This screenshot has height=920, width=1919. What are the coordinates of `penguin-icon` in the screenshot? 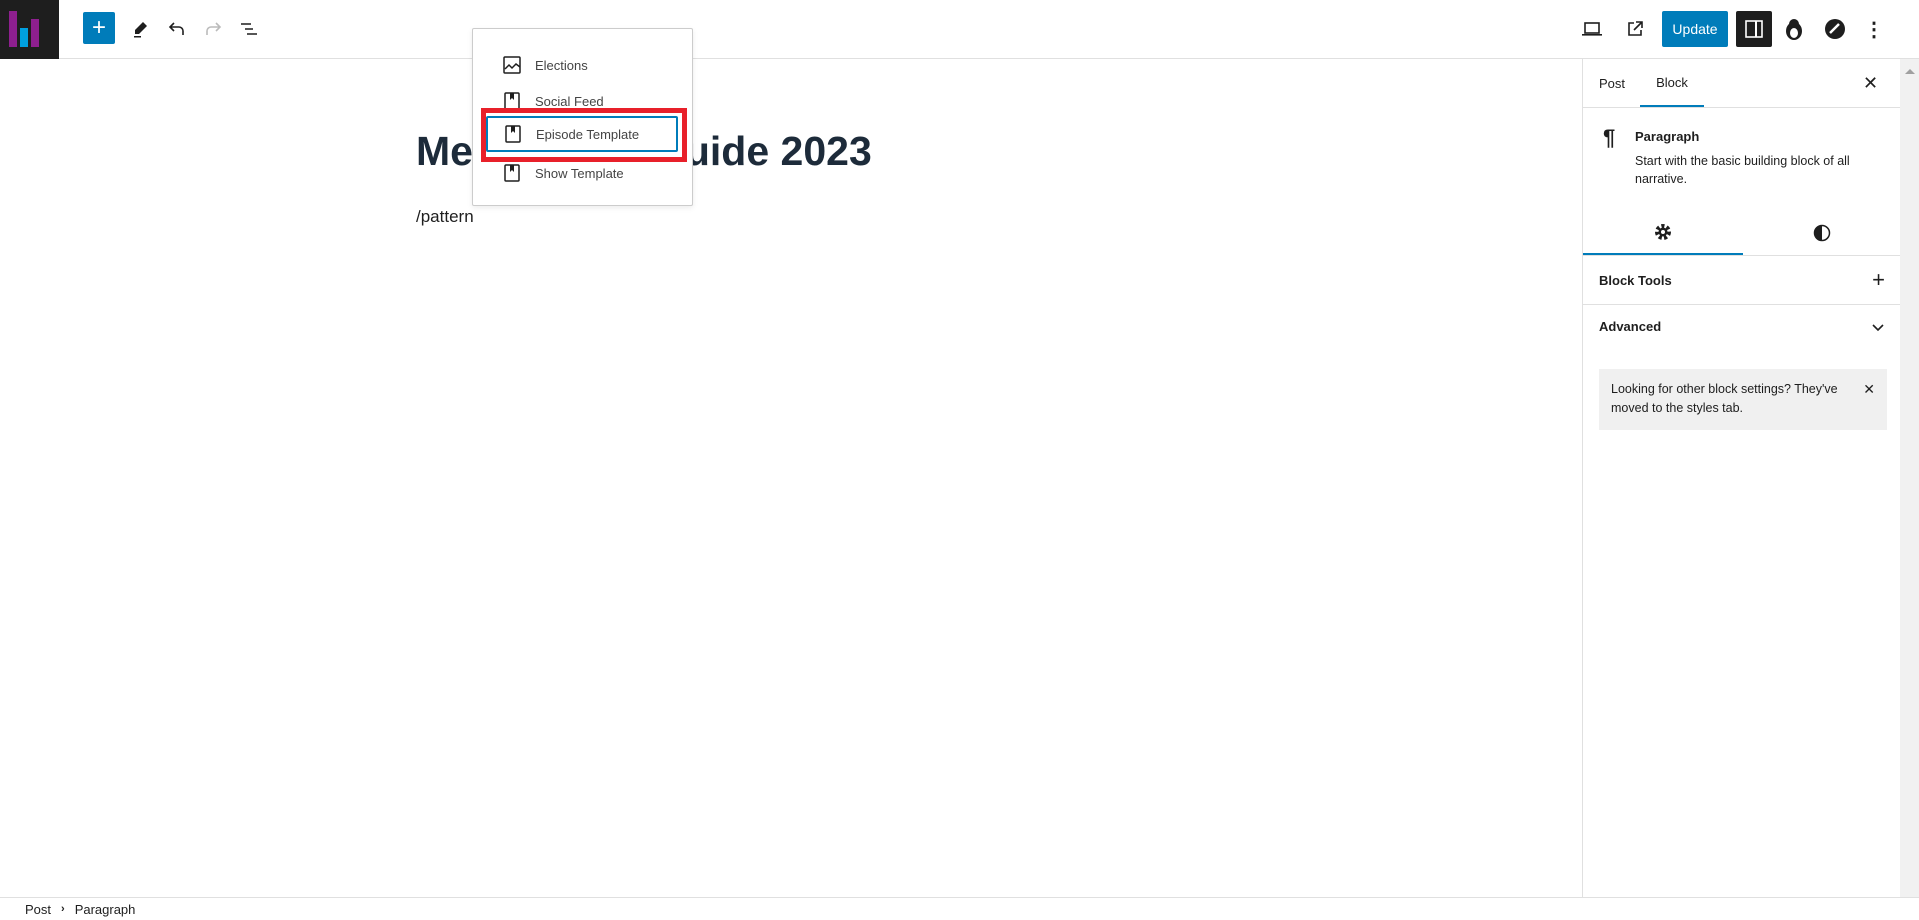 It's located at (1794, 29).